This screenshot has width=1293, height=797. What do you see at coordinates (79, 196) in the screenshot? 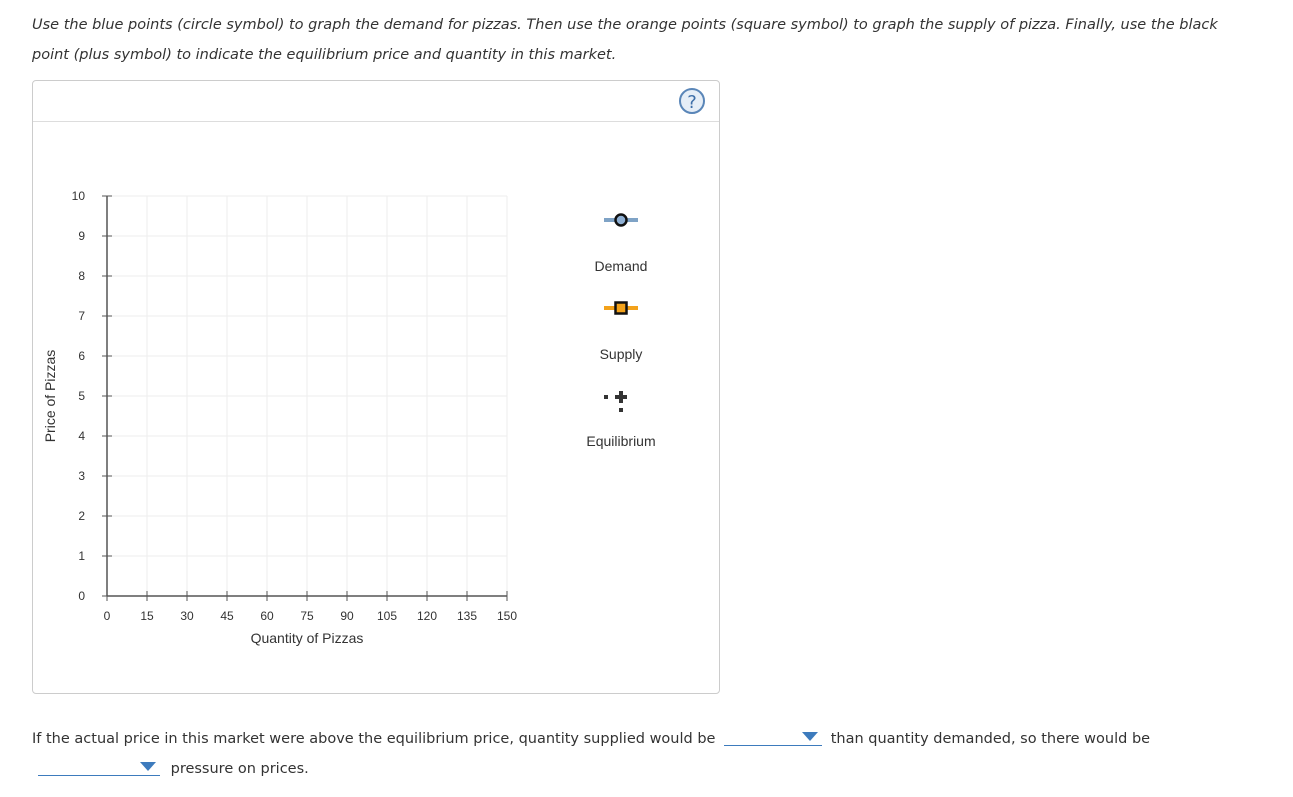
I see `y-tick-label: 10` at bounding box center [79, 196].